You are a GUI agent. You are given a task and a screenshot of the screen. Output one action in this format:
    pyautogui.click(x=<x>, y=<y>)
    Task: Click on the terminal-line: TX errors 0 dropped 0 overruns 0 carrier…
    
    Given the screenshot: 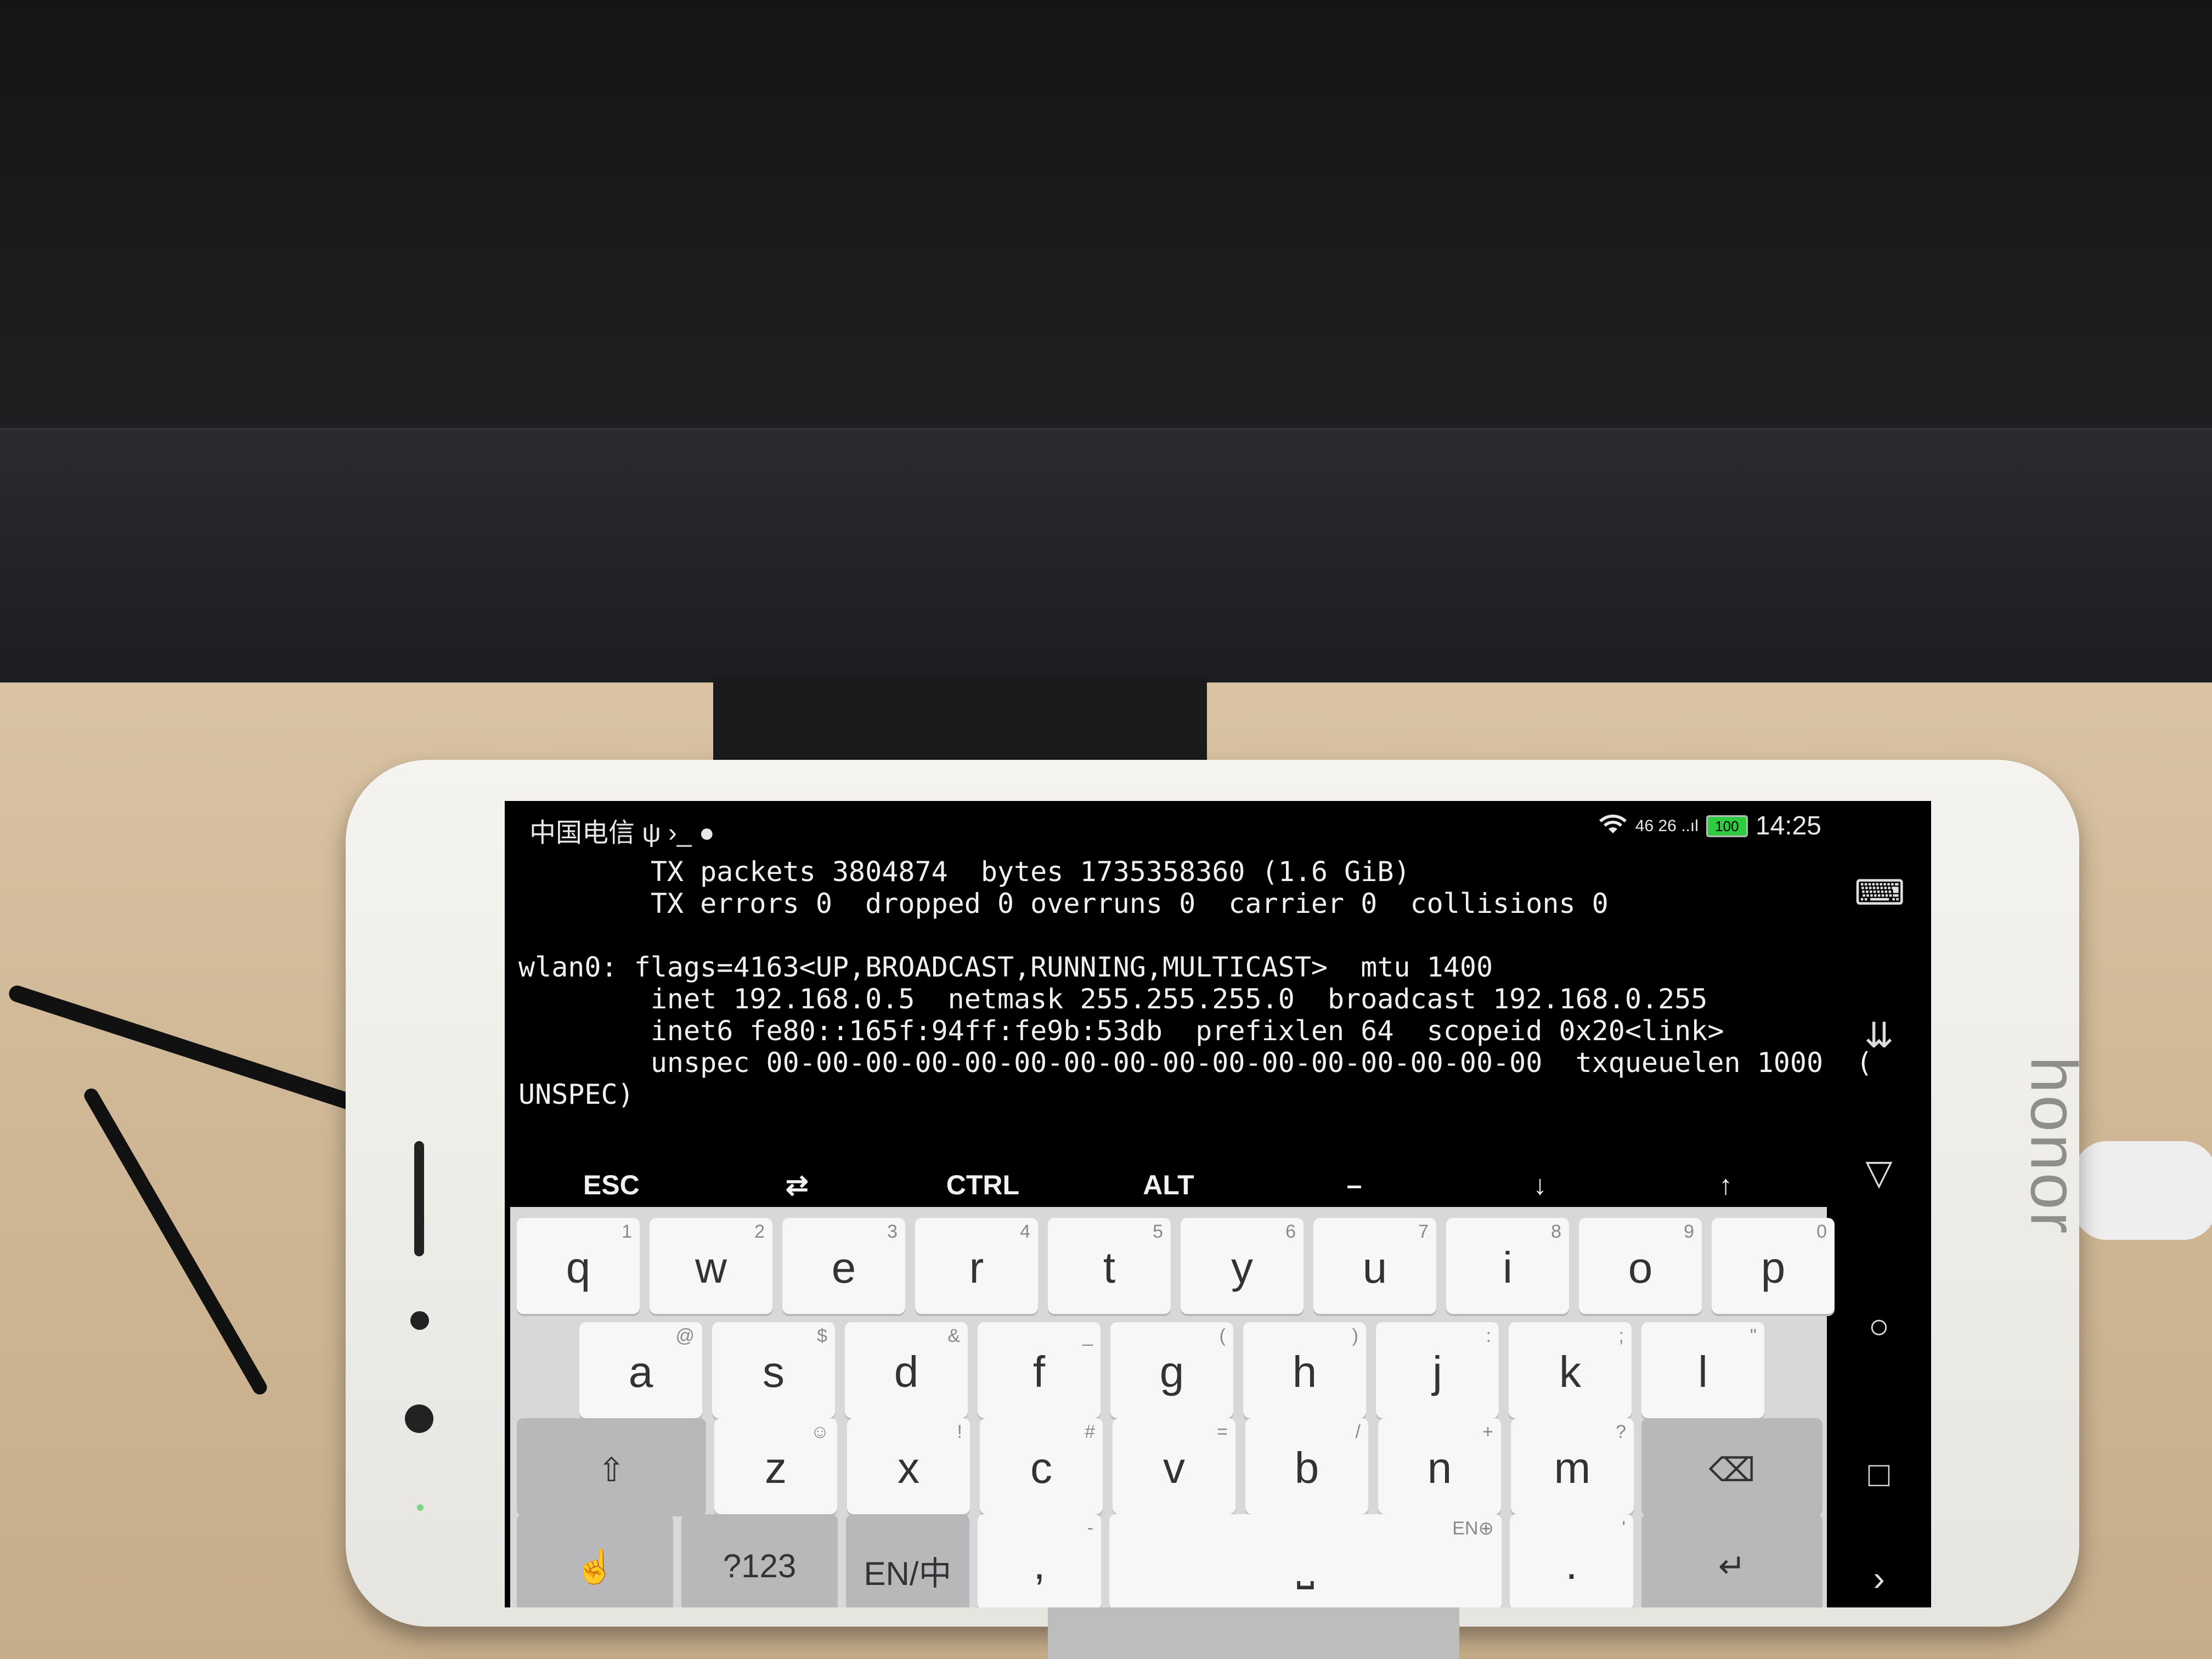 What is the action you would take?
    pyautogui.click(x=1063, y=904)
    